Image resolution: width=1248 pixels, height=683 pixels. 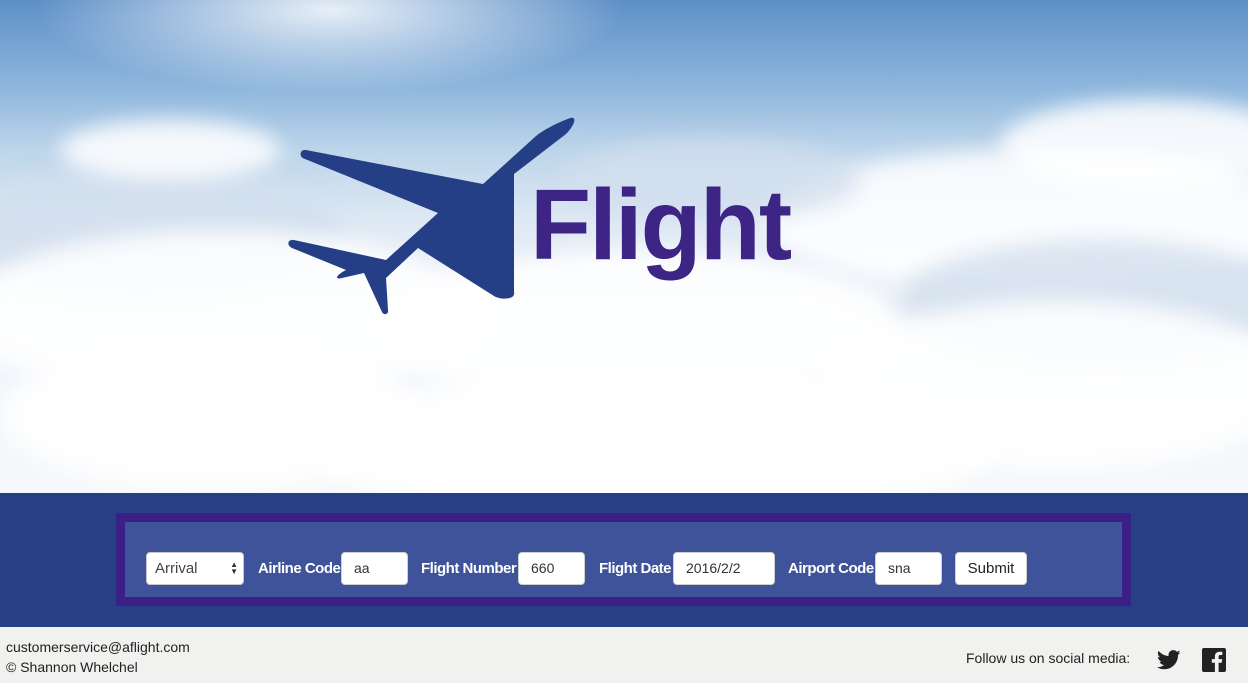 I want to click on flight-number-input: 660, so click(x=551, y=568).